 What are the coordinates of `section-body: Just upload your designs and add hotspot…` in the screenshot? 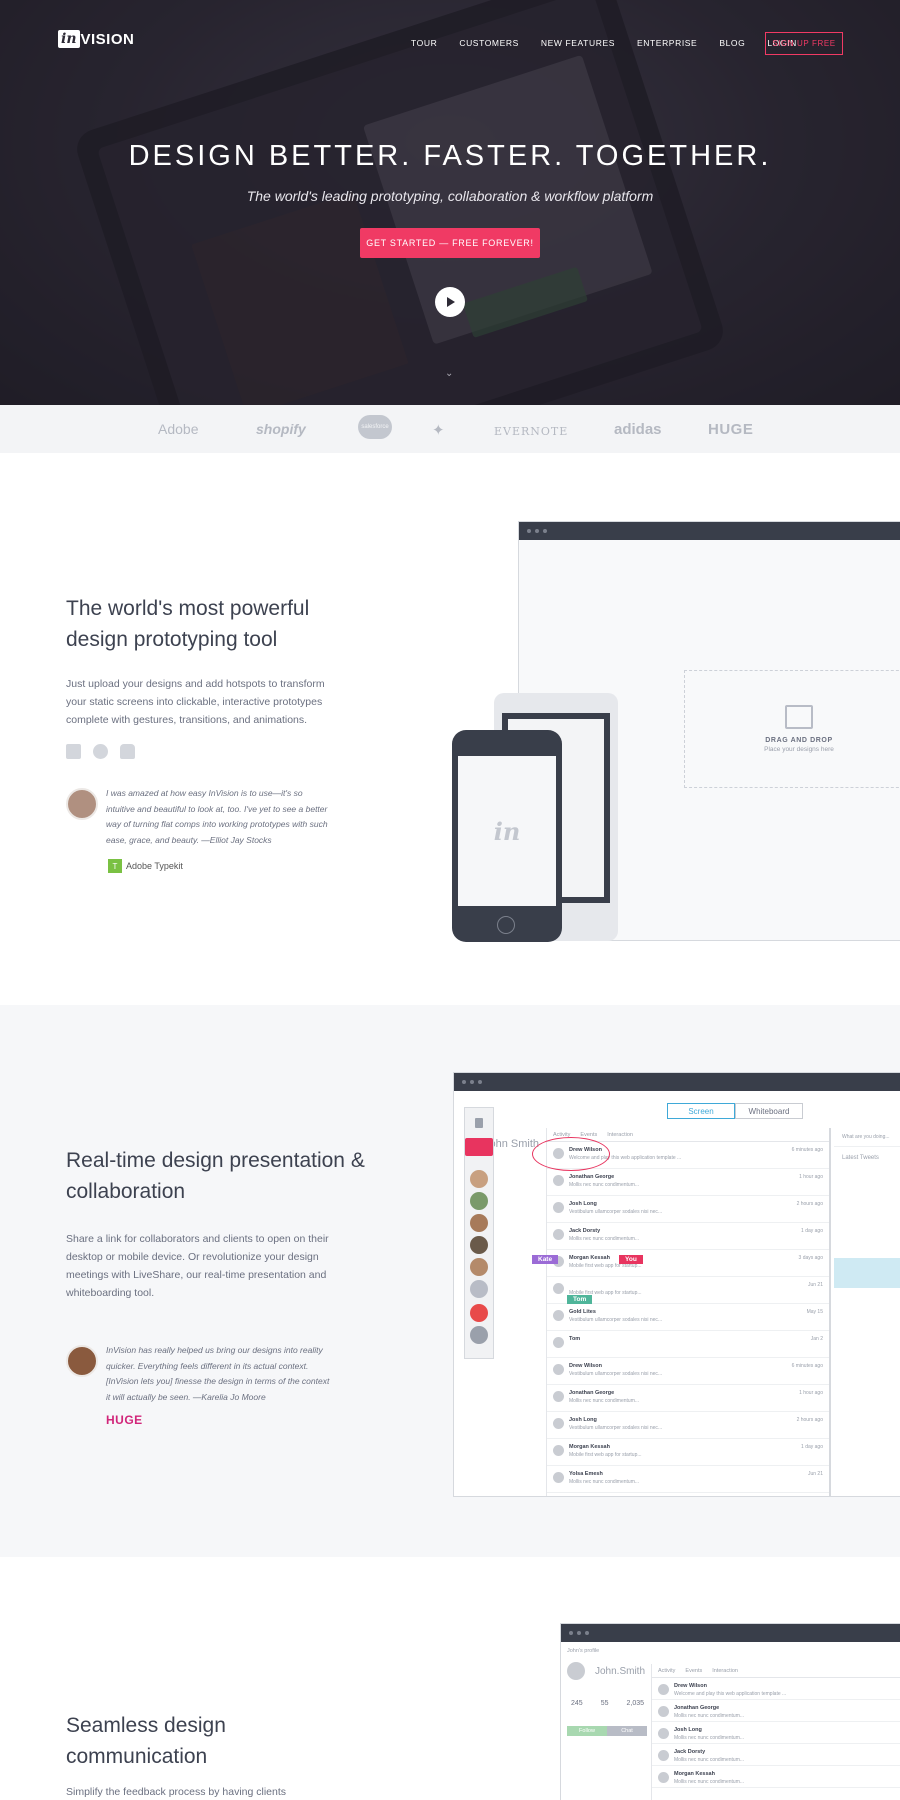 It's located at (195, 702).